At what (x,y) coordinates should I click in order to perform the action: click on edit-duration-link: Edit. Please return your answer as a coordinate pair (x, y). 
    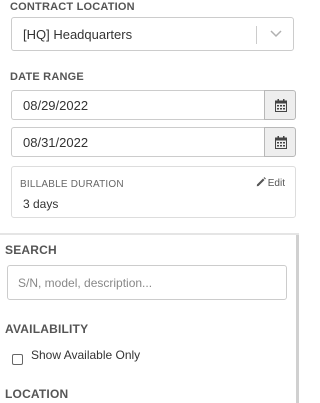
    Looking at the image, I should click on (270, 183).